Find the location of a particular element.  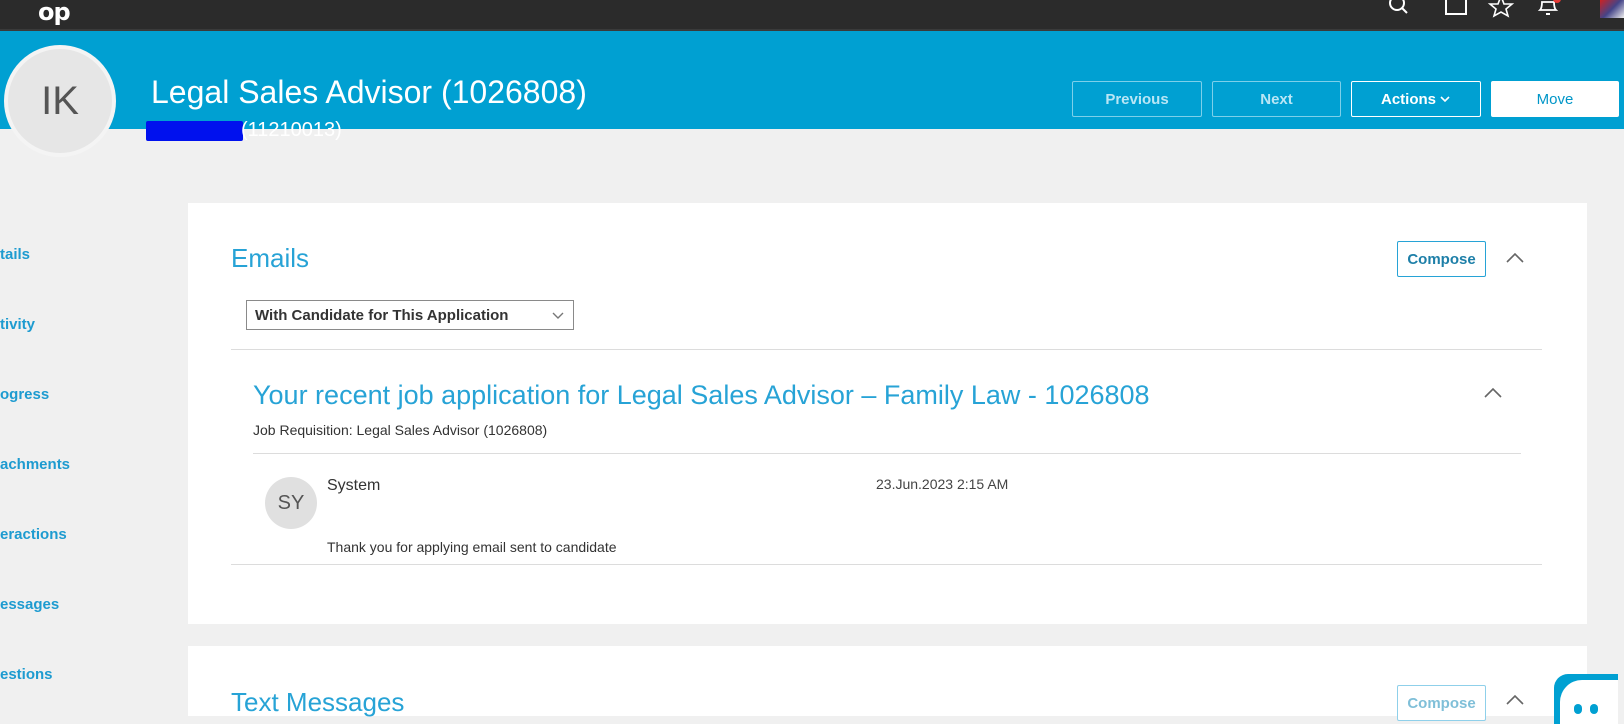

redaction-mark is located at coordinates (194, 131).